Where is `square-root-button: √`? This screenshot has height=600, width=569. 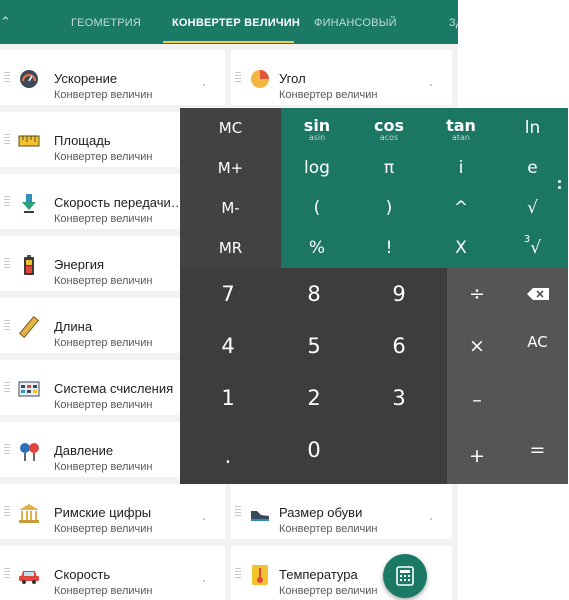 square-root-button: √ is located at coordinates (532, 208).